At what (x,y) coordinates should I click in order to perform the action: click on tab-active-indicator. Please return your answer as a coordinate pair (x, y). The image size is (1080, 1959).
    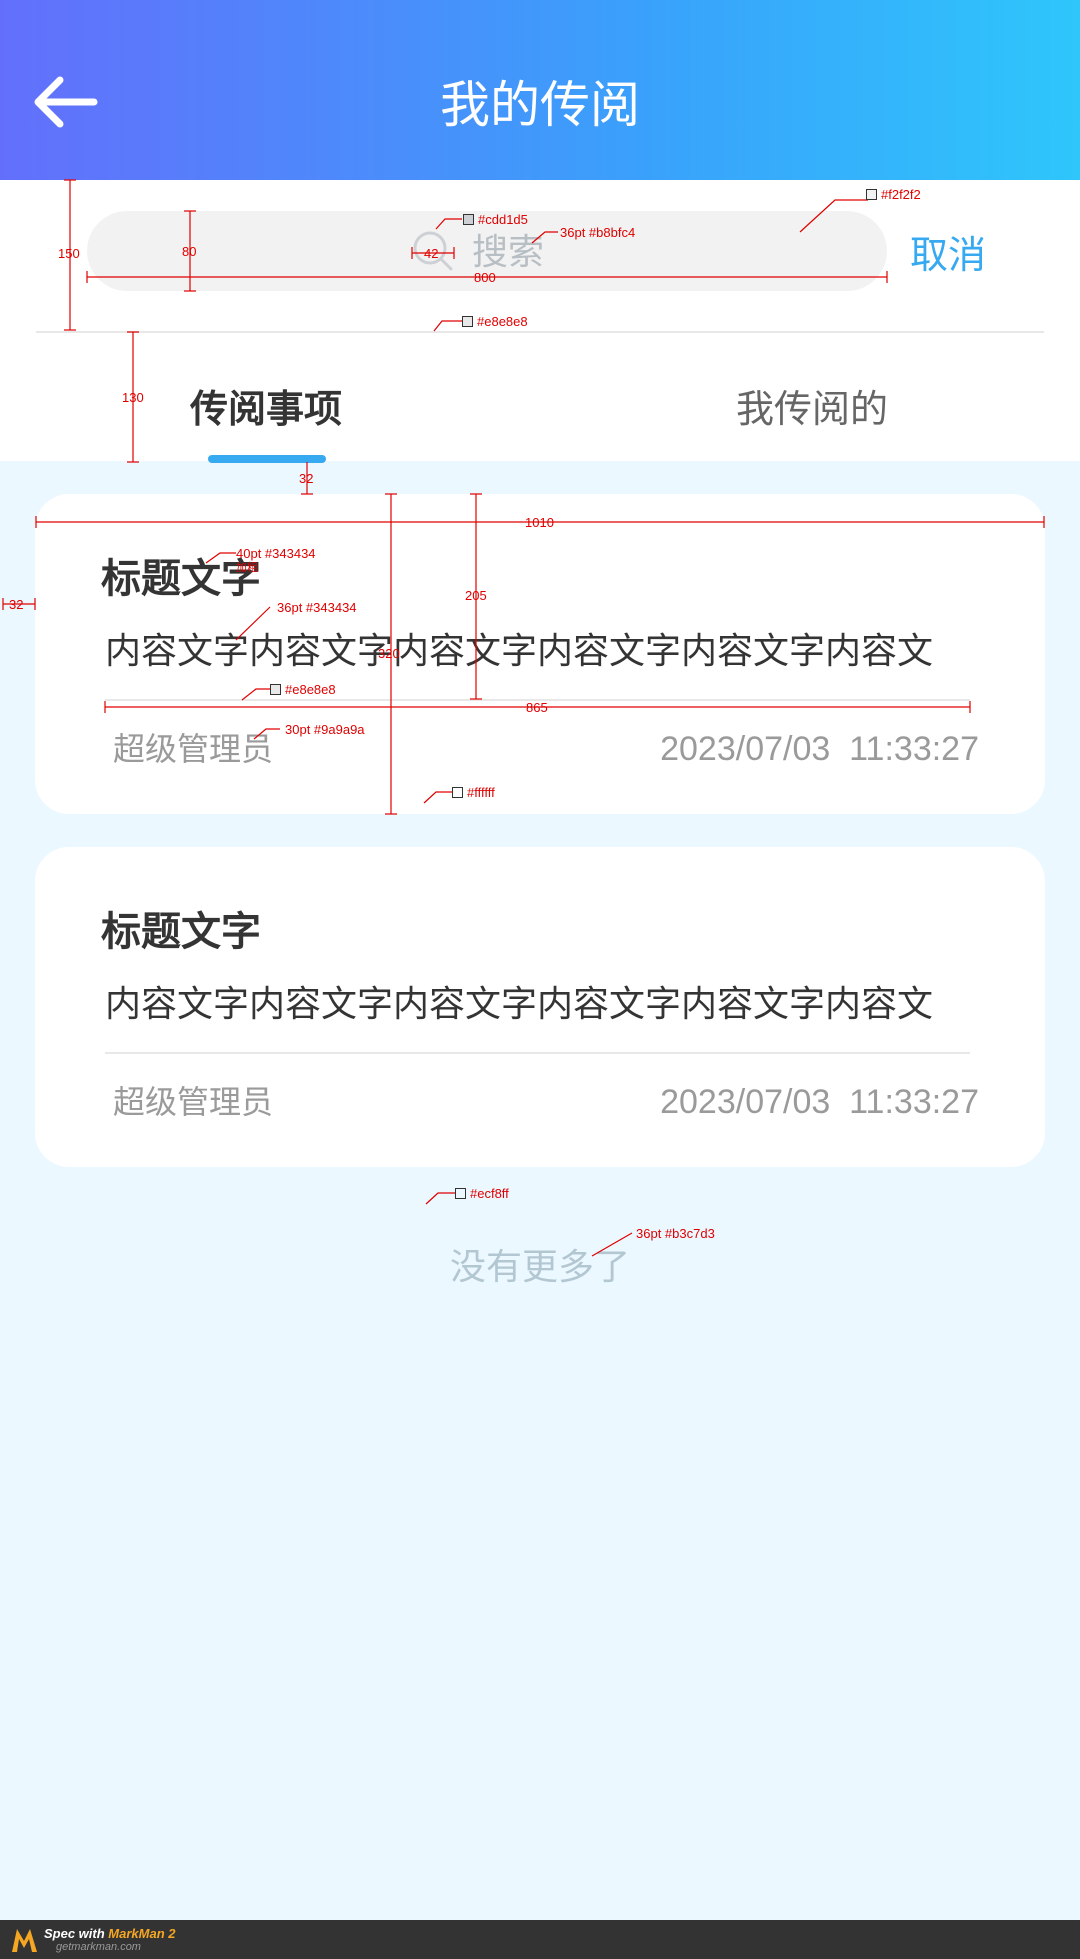
    Looking at the image, I should click on (267, 459).